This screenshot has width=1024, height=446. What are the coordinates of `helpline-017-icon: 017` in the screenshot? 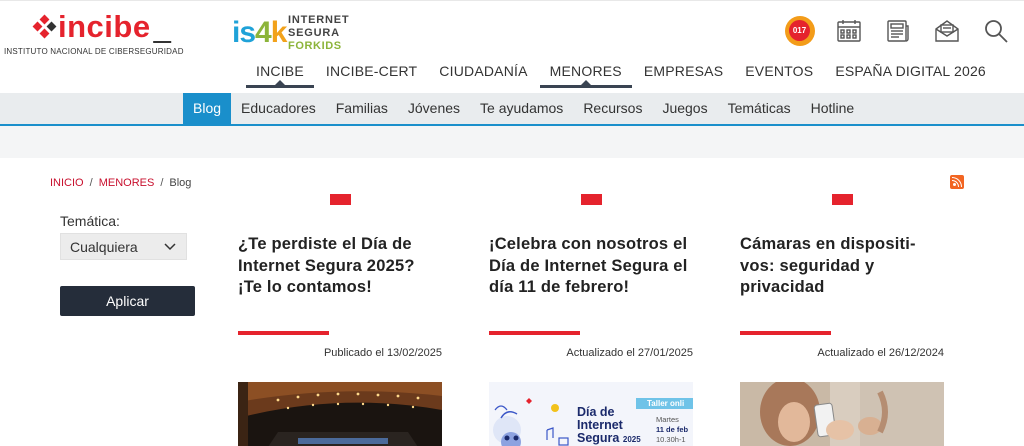 It's located at (799, 30).